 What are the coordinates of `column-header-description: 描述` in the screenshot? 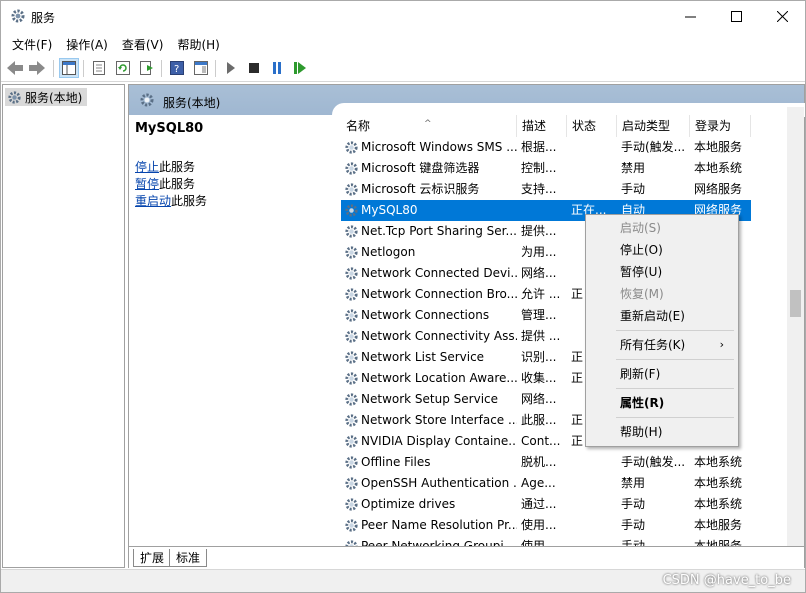 It's located at (542, 126).